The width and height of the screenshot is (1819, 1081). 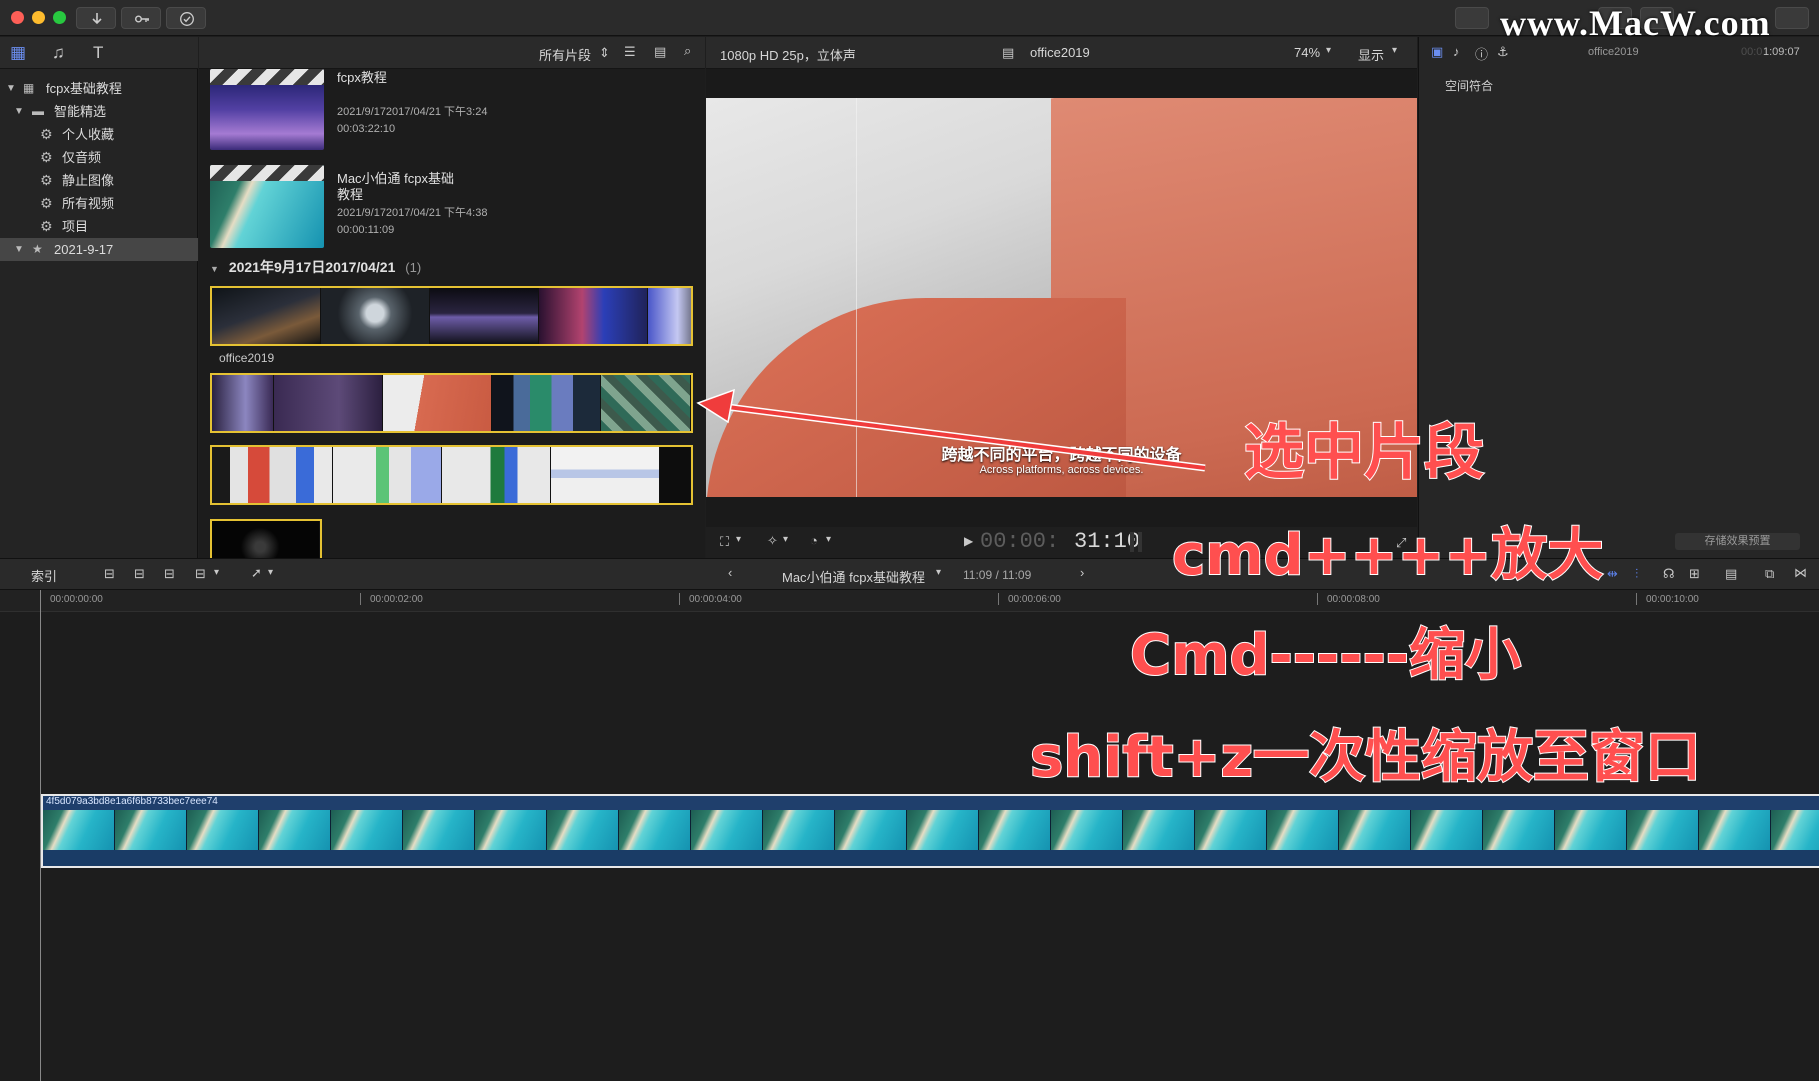 What do you see at coordinates (772, 541) in the screenshot?
I see `magic-wand-icon: ✧` at bounding box center [772, 541].